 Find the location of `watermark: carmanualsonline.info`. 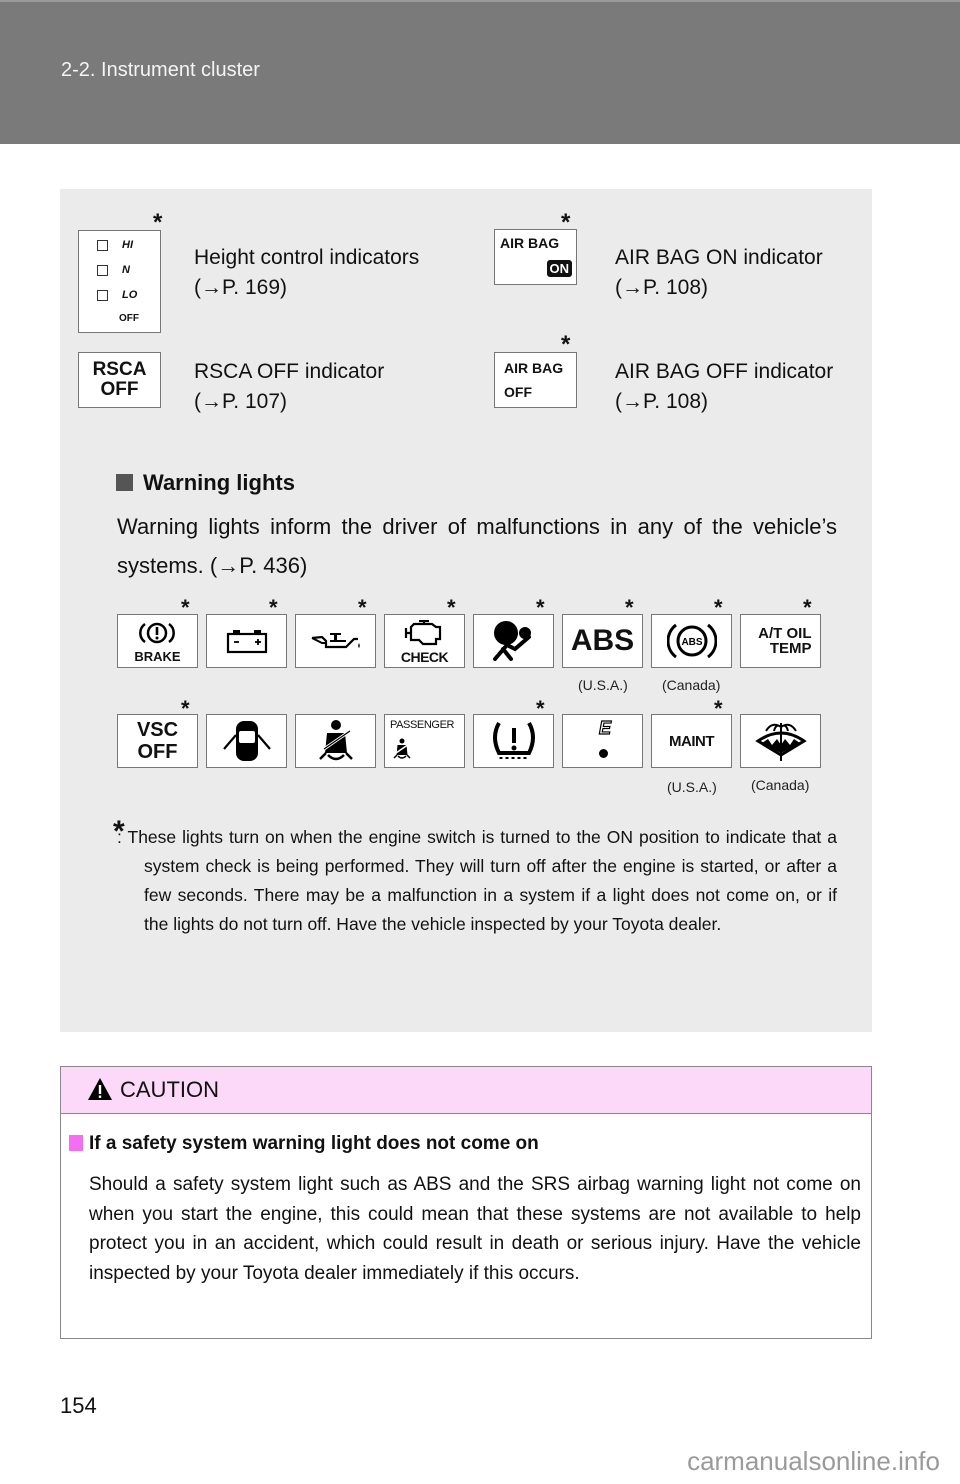

watermark: carmanualsonline.info is located at coordinates (813, 1461).